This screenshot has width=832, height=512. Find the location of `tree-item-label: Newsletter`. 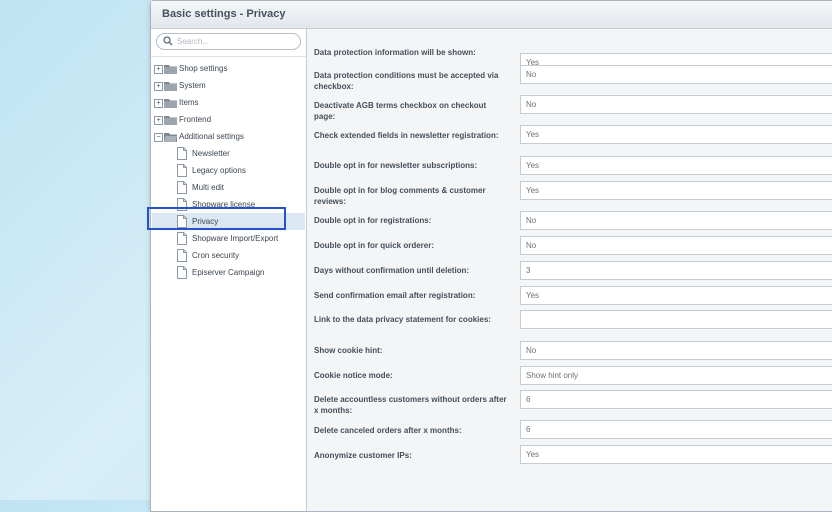

tree-item-label: Newsletter is located at coordinates (211, 153).